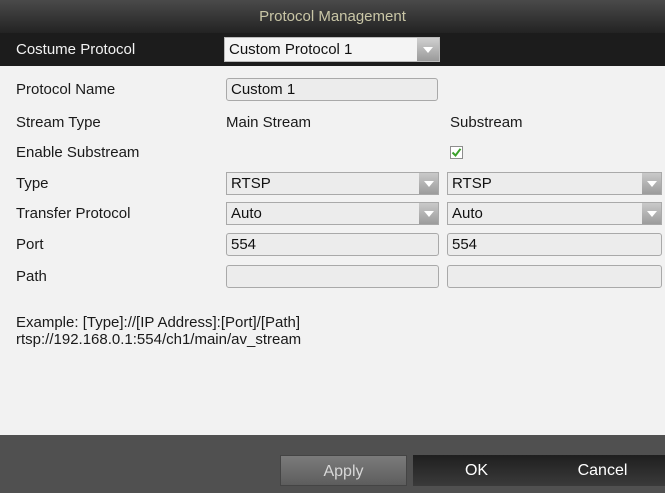  I want to click on protocol-name-input: Custom 1, so click(332, 89).